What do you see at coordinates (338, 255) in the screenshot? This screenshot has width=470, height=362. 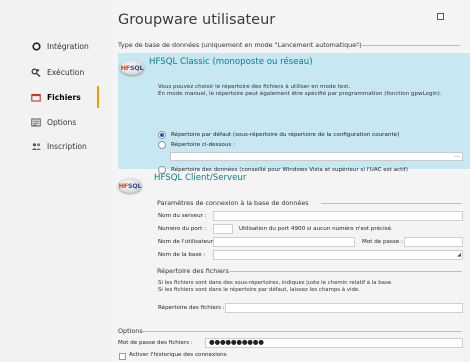 I see `database-name-combo: ◢` at bounding box center [338, 255].